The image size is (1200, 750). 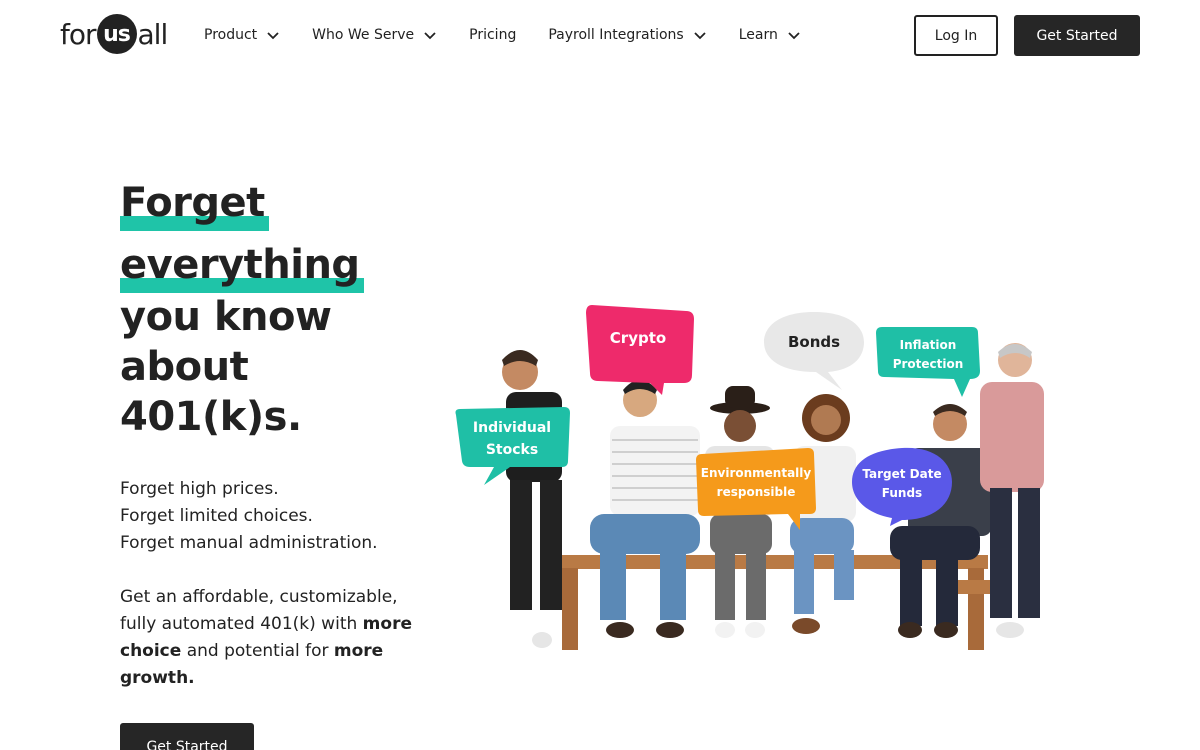 I want to click on bubble-environmentally-responsible-label: Environmentally responsible, so click(x=756, y=483).